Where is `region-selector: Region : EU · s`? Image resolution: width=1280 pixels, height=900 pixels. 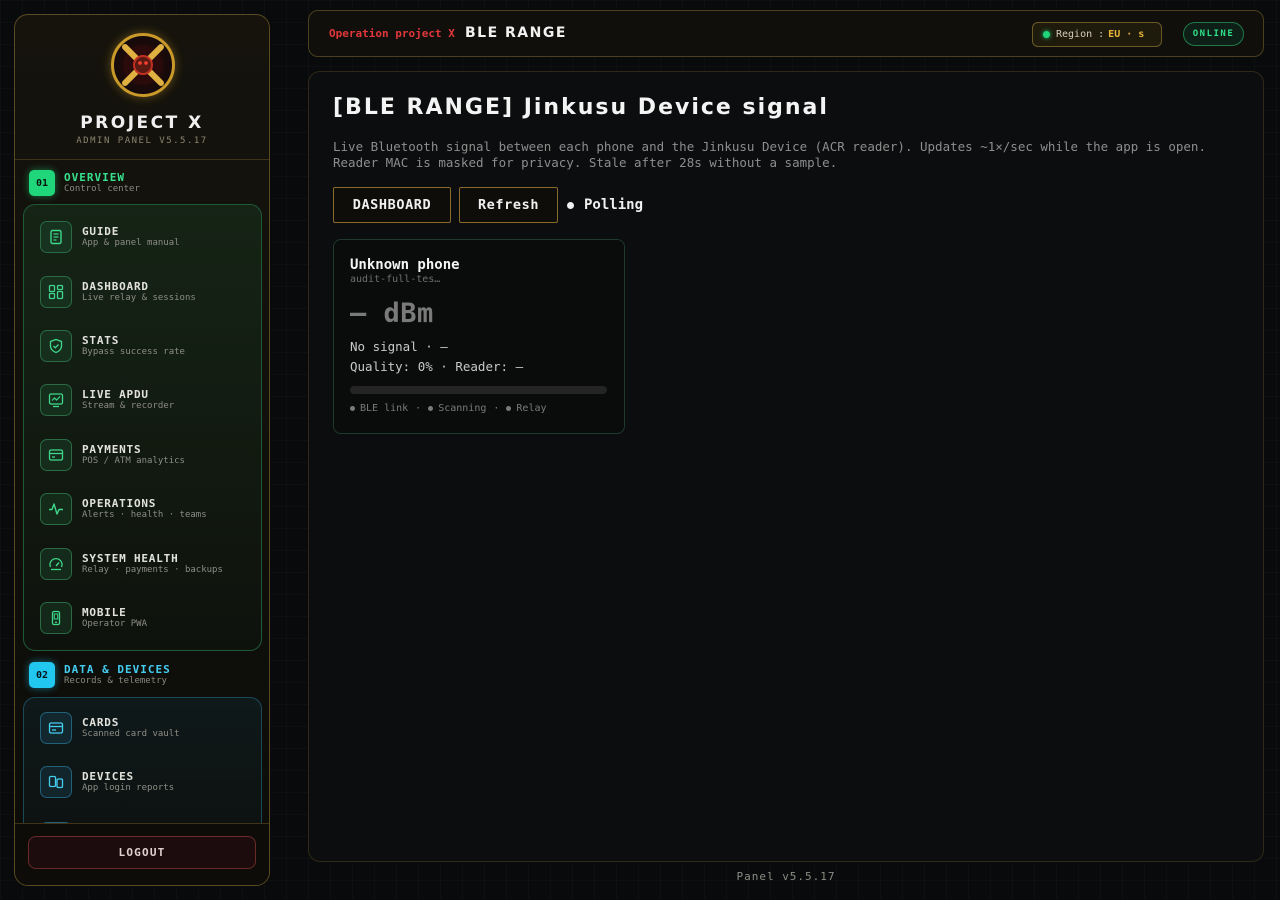
region-selector: Region : EU · s is located at coordinates (1097, 34).